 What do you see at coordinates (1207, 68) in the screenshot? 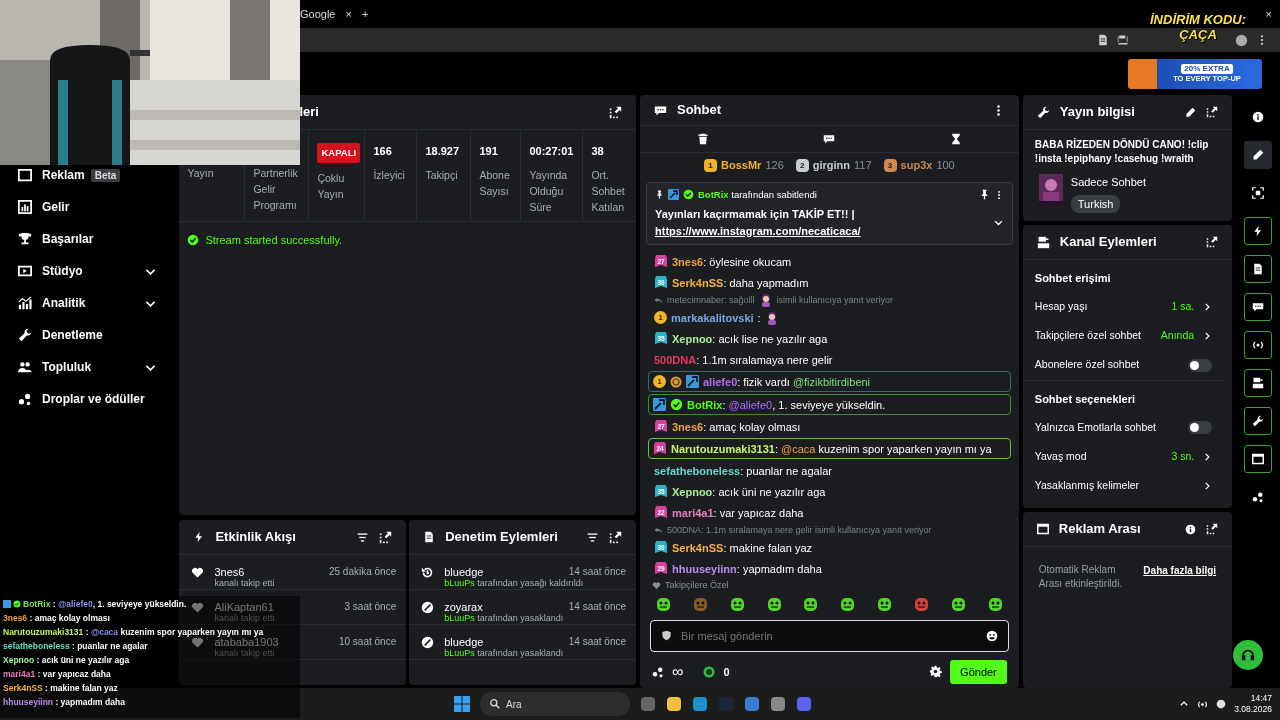
I see `banner-headline: 20% EXTRA` at bounding box center [1207, 68].